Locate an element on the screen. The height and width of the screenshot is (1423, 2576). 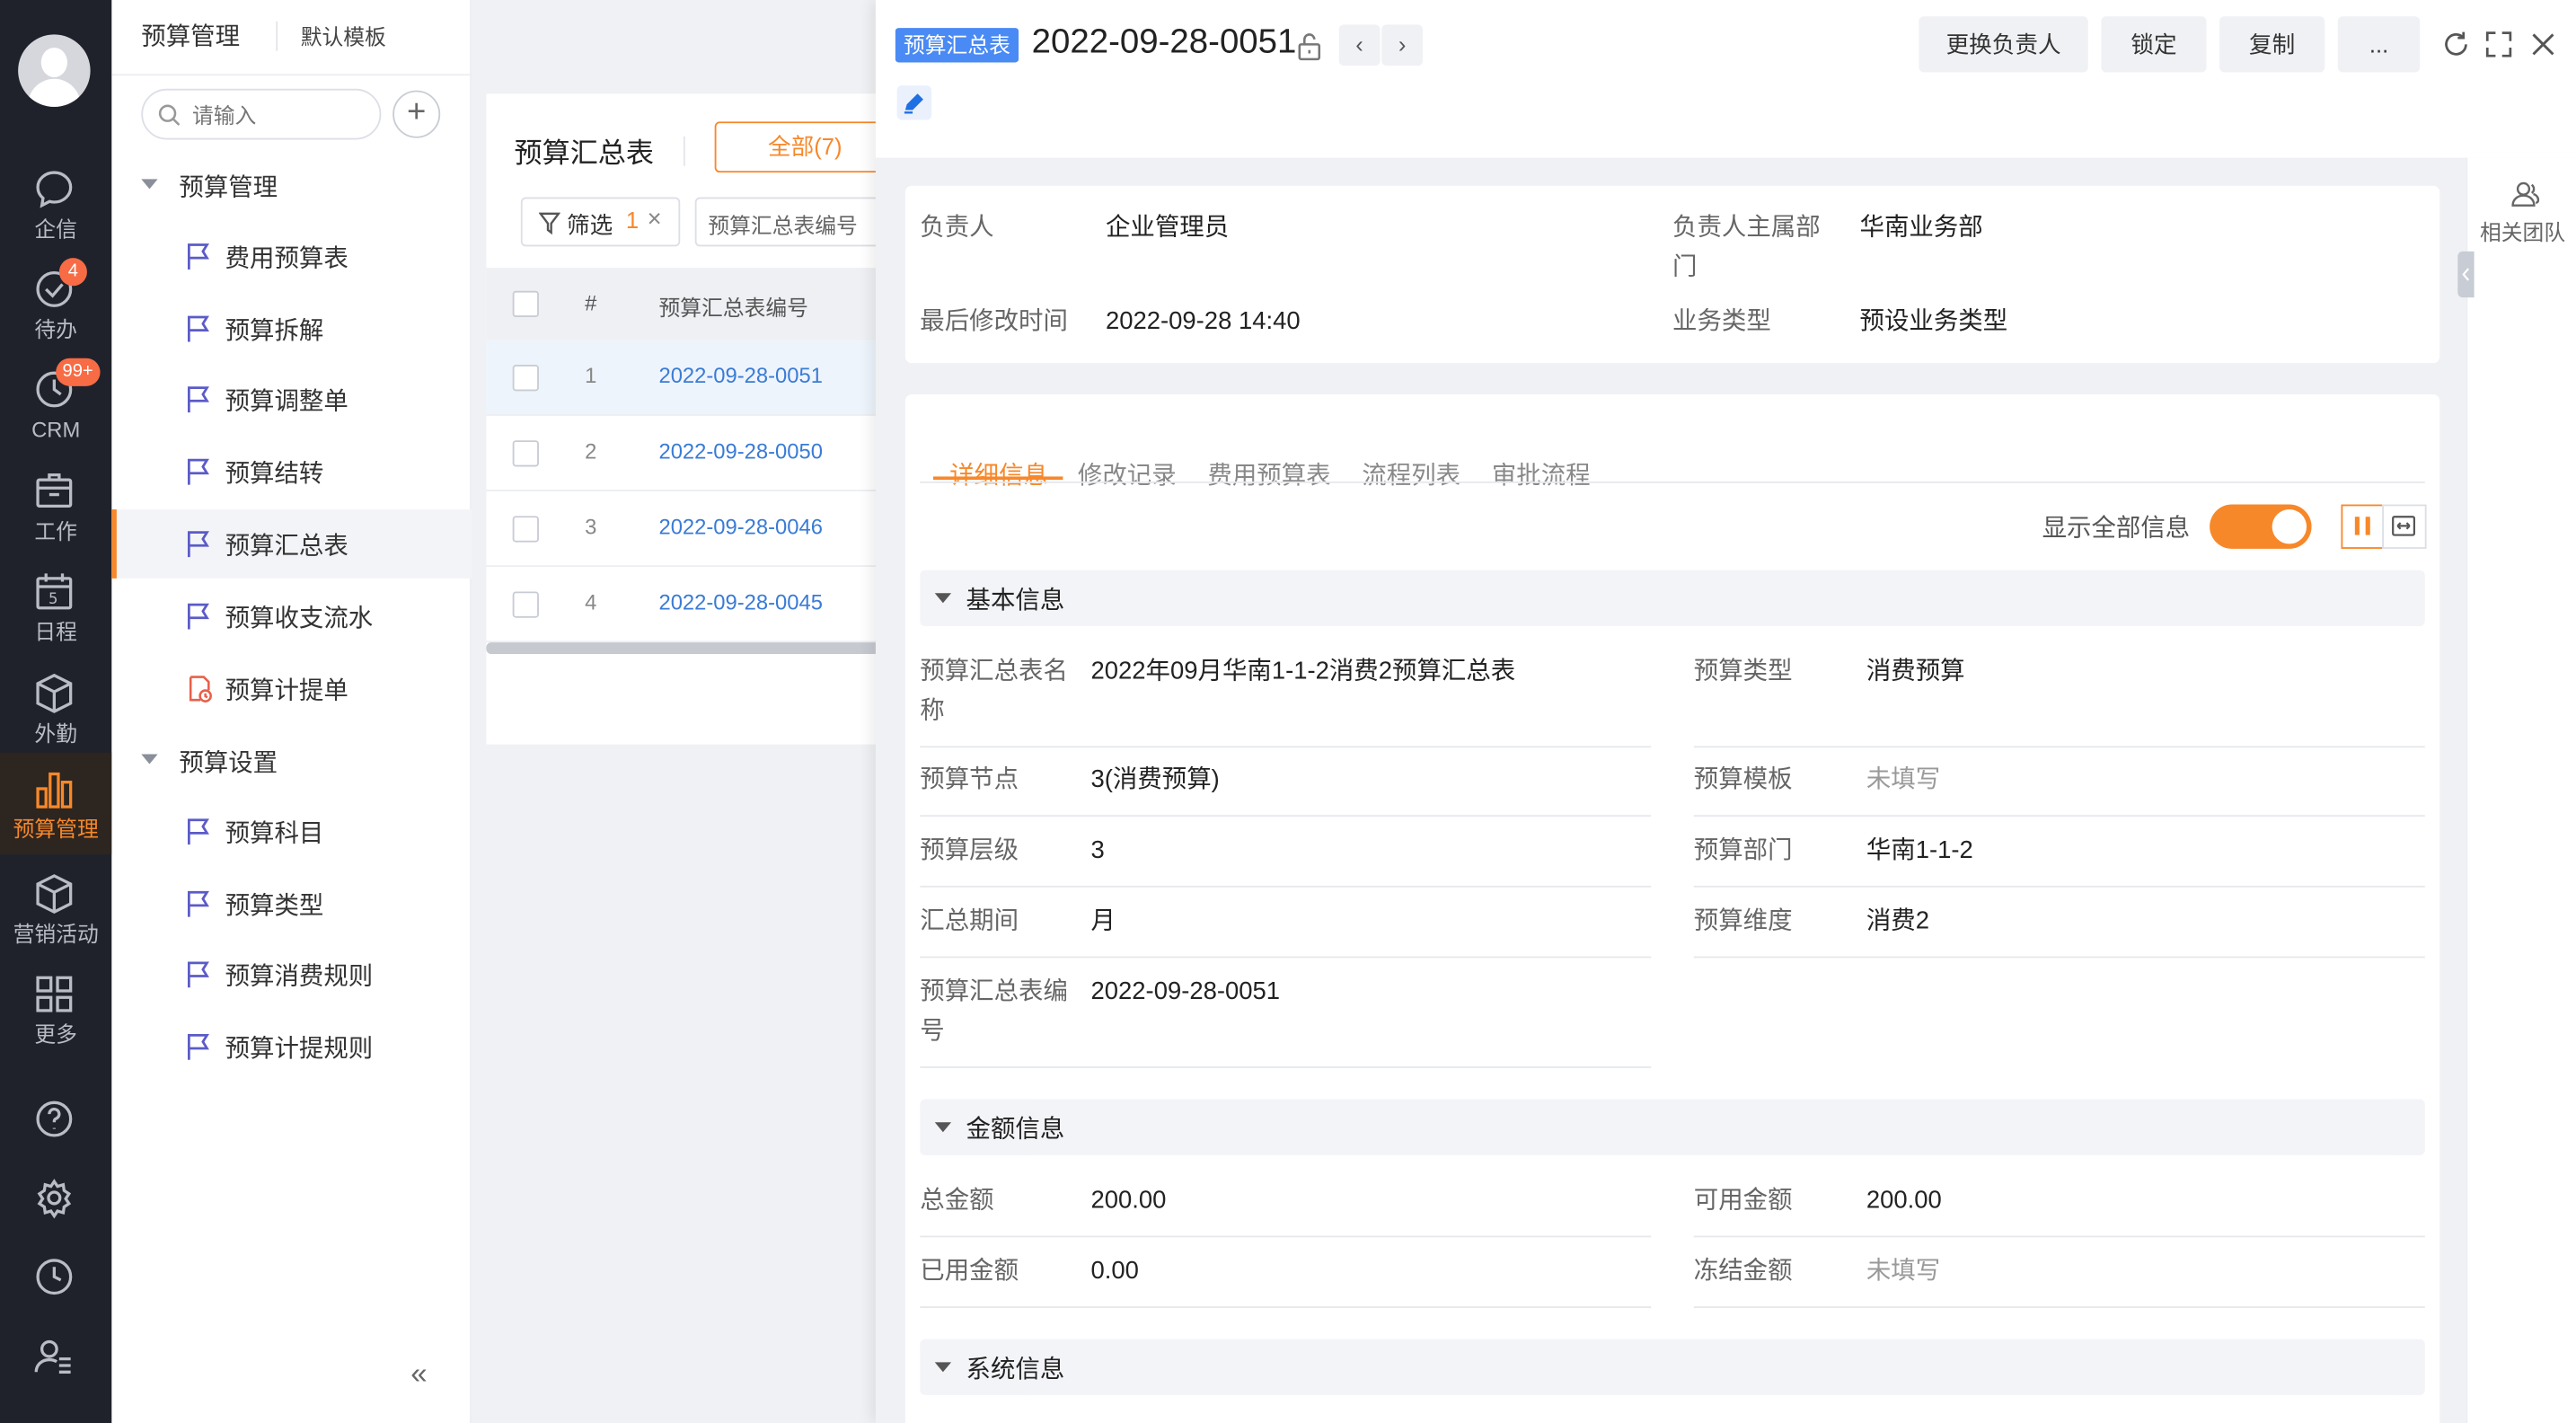
tab-details: 详细信息 is located at coordinates (998, 474).